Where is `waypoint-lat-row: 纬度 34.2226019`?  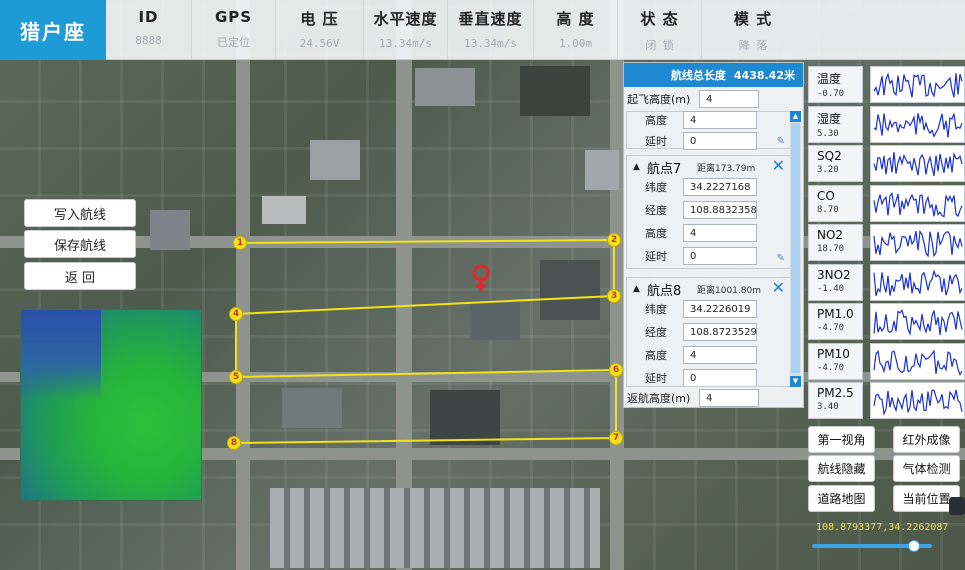 waypoint-lat-row: 纬度 34.2226019 is located at coordinates (701, 309).